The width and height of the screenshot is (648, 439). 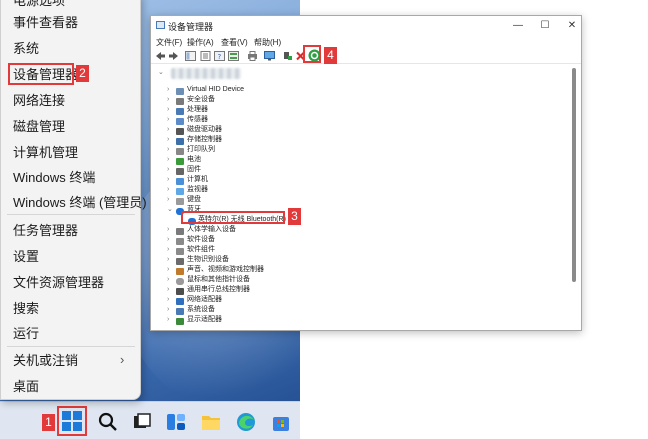 What do you see at coordinates (201, 250) in the screenshot?
I see `tree-category: 软件组件` at bounding box center [201, 250].